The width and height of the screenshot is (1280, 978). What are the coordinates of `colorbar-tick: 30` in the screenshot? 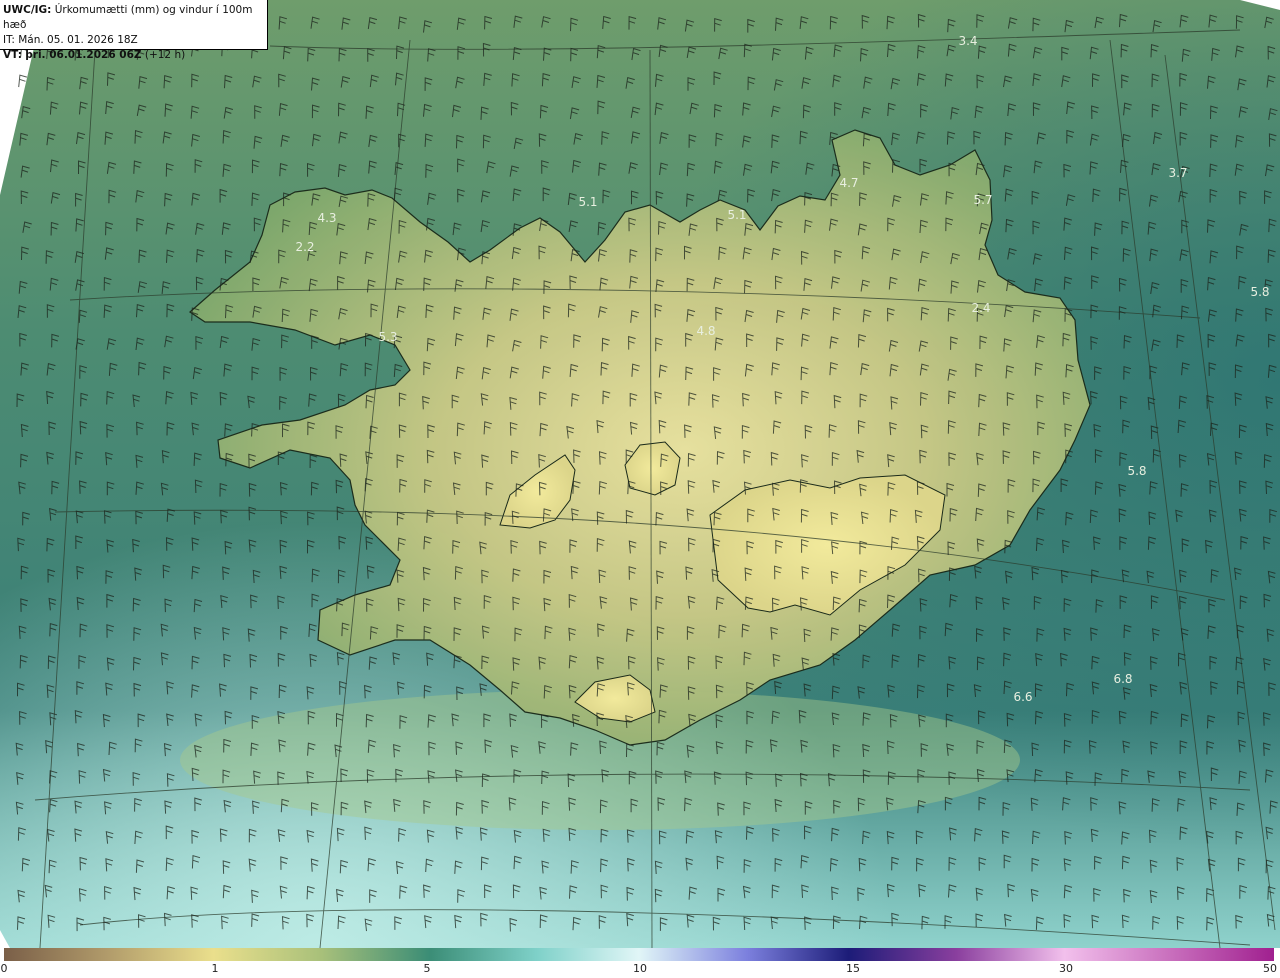 It's located at (1066, 968).